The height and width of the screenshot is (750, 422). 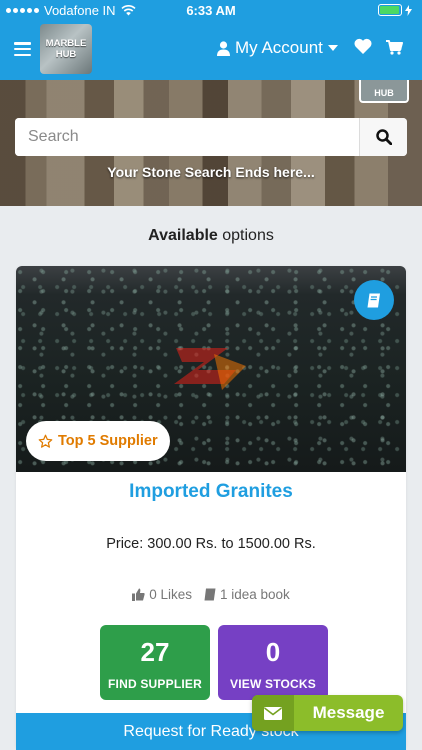 I want to click on idea-book-icon, so click(x=210, y=594).